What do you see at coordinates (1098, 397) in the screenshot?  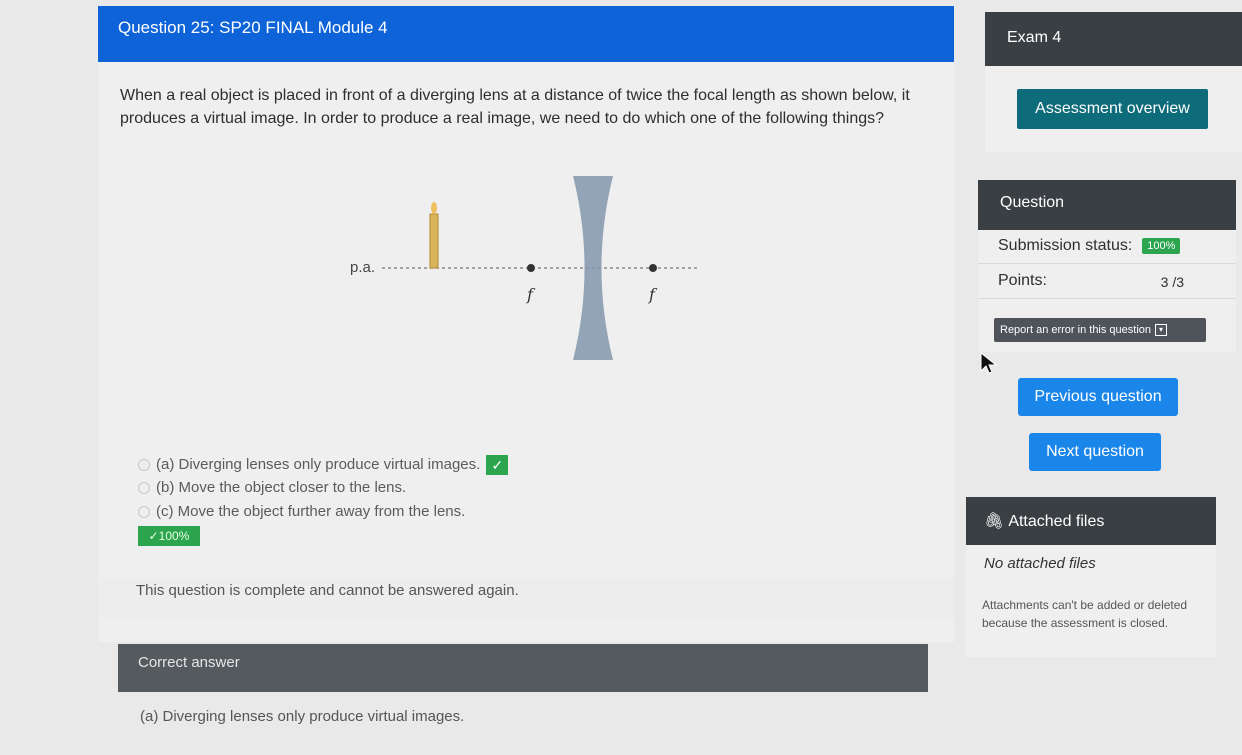 I see `previous-question-button: Previous question` at bounding box center [1098, 397].